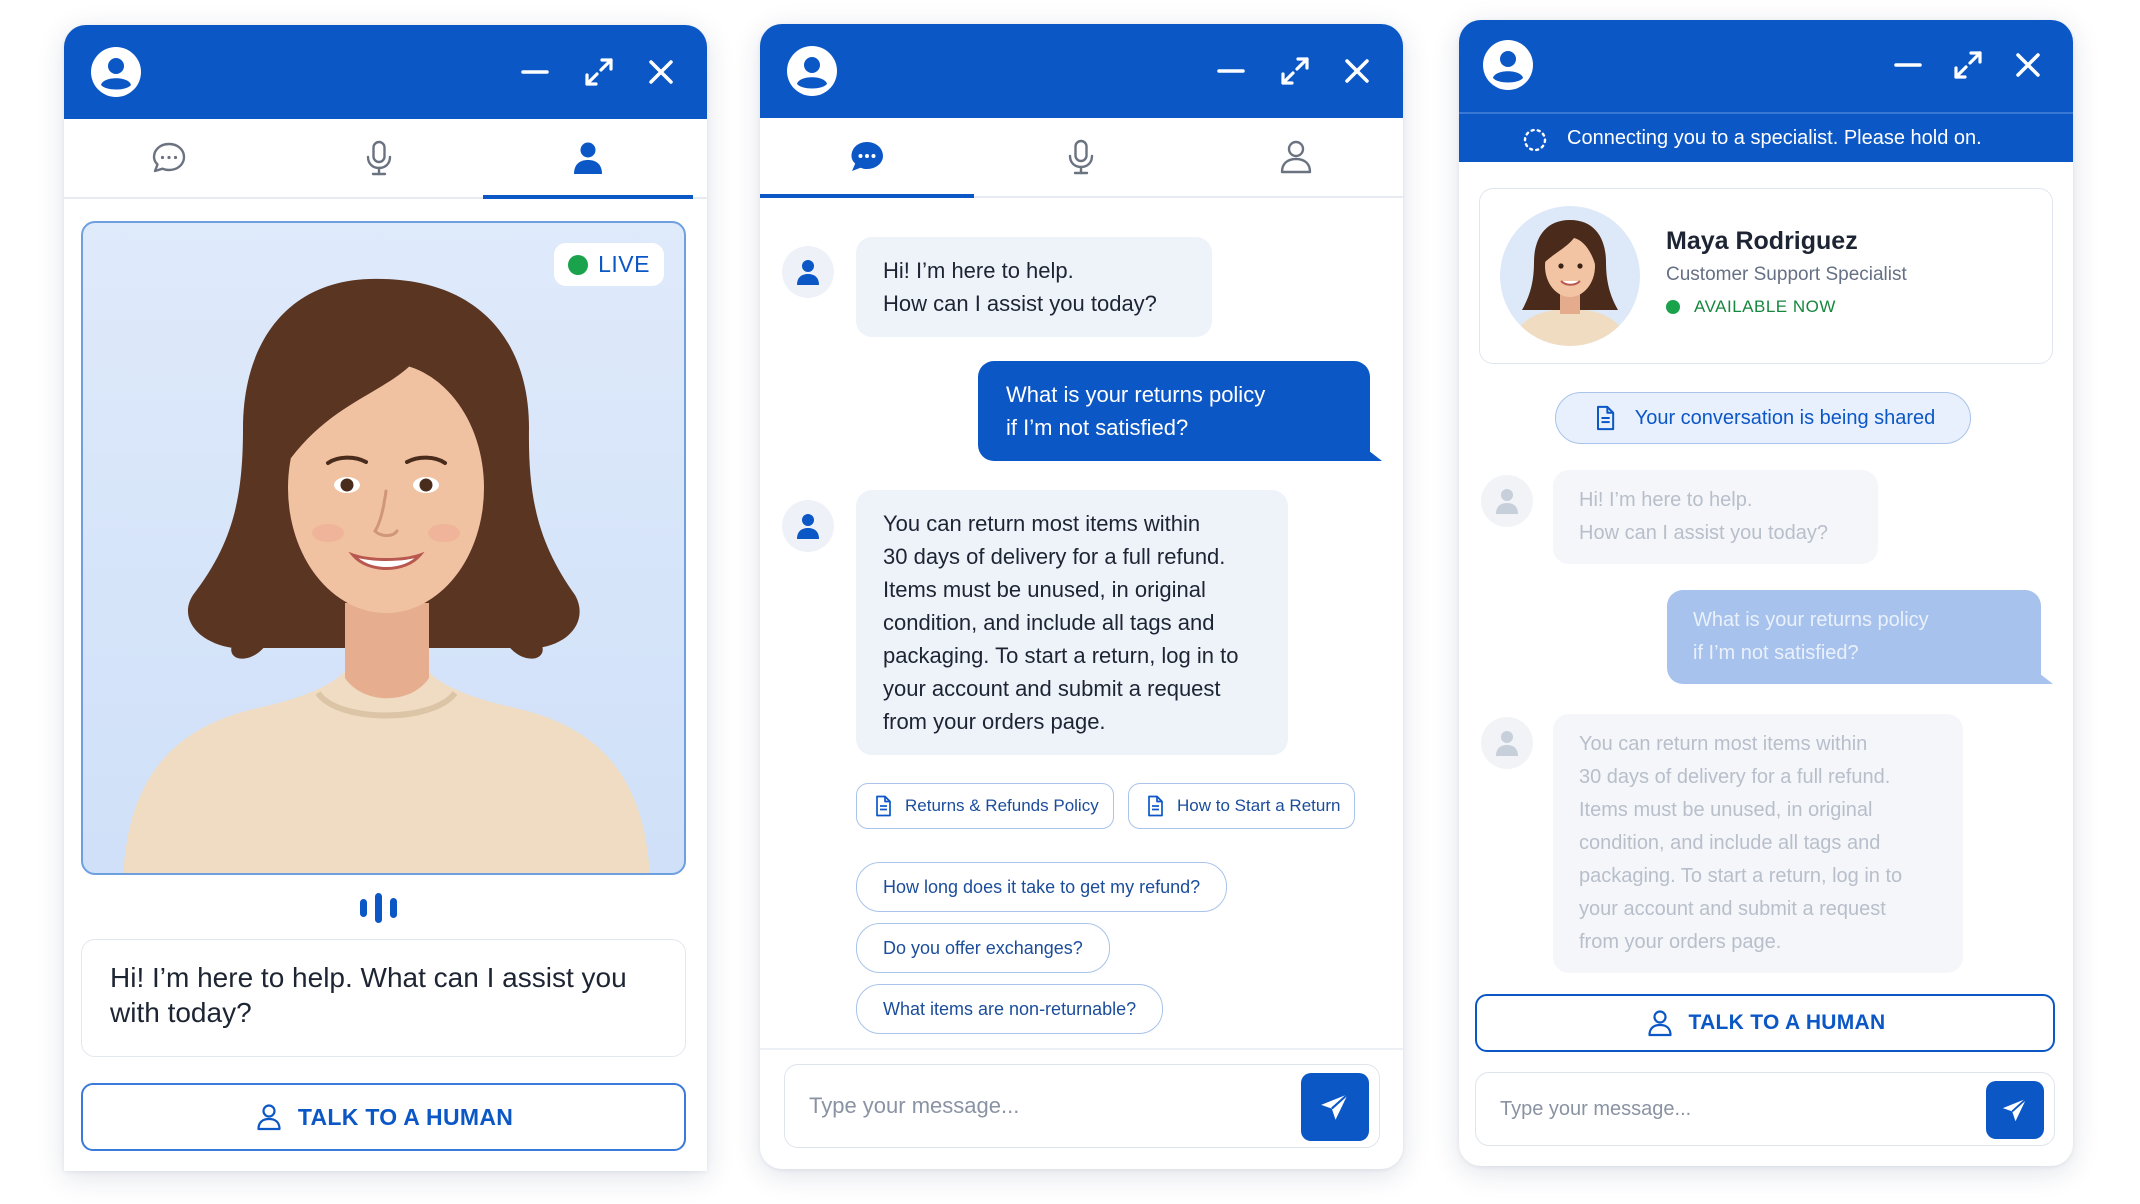 The image size is (2140, 1204). Describe the element at coordinates (1535, 140) in the screenshot. I see `loading-spinner-icon` at that location.